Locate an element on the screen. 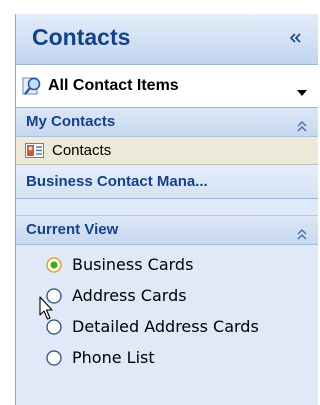 Image resolution: width=320 pixels, height=405 pixels. current-view-header: Current View is located at coordinates (167, 230).